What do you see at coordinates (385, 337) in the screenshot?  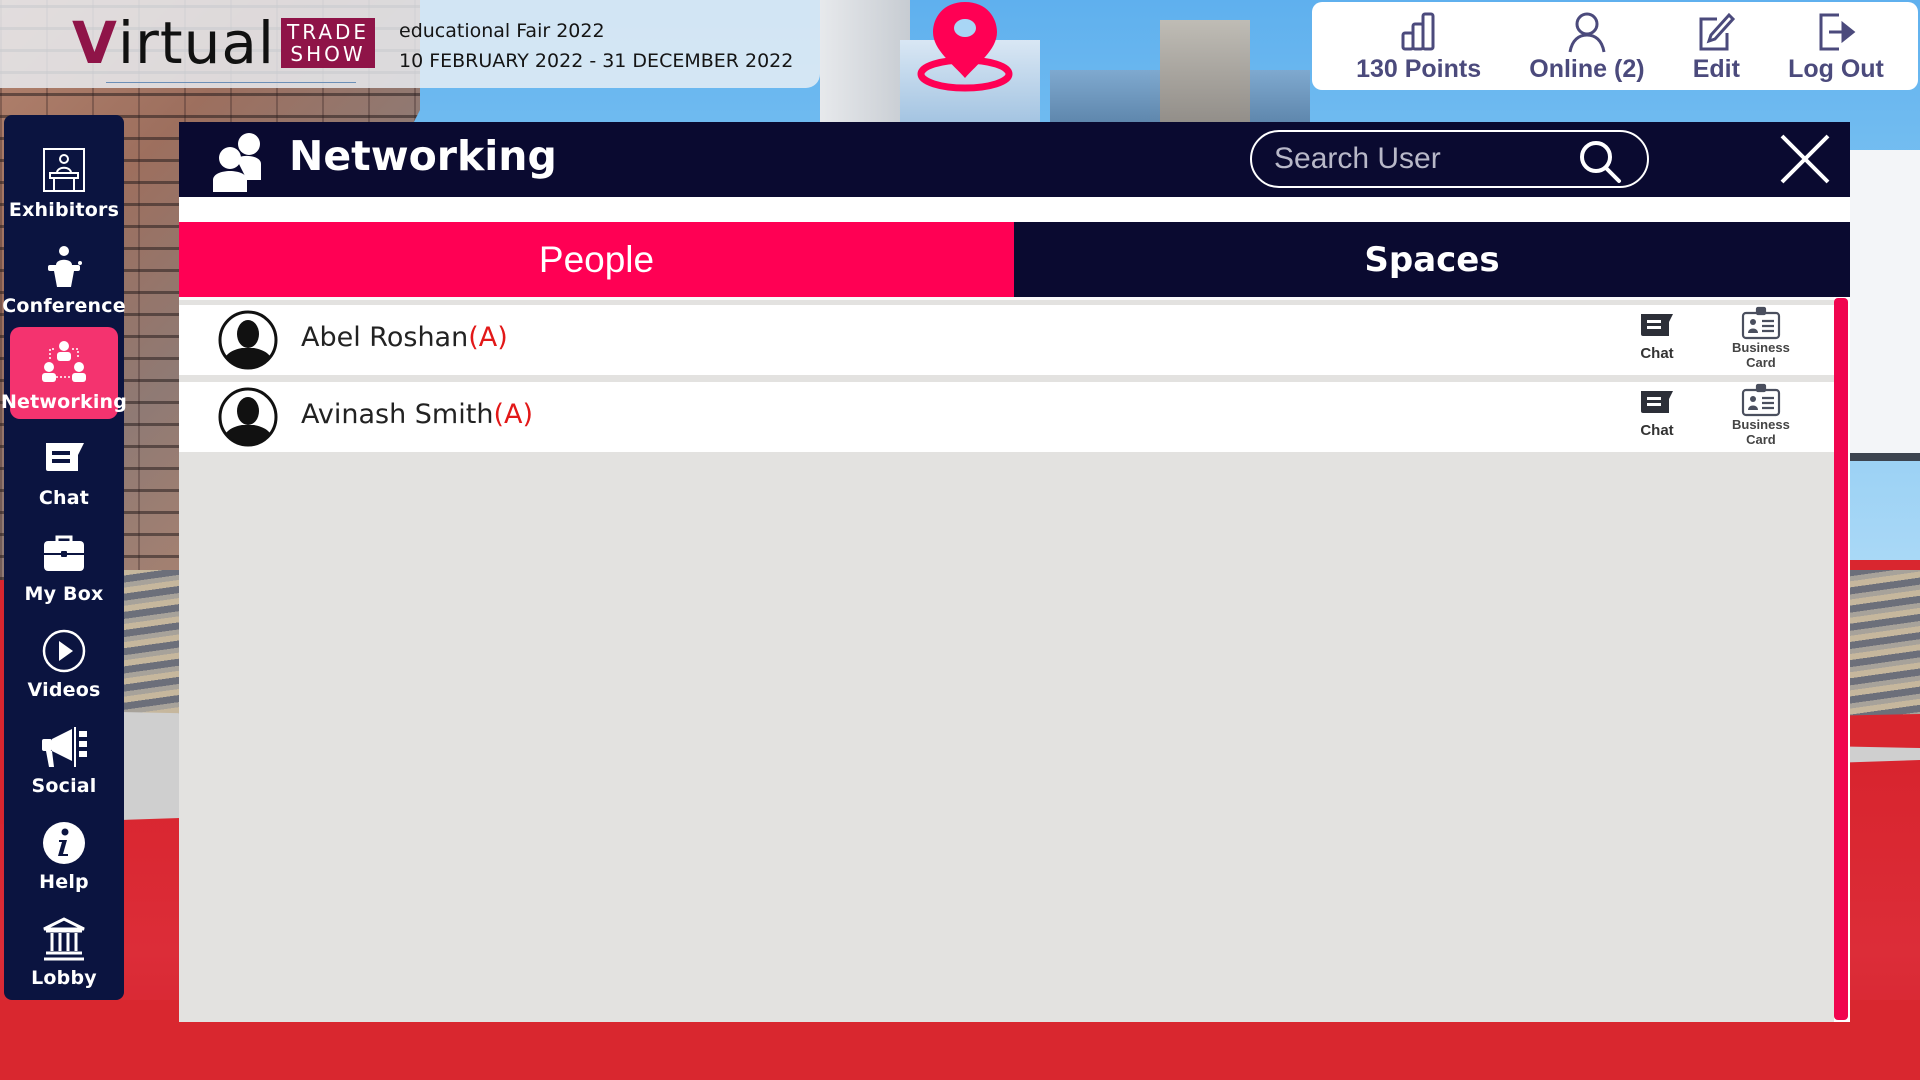 I see `person-name-text: Abel Roshan` at bounding box center [385, 337].